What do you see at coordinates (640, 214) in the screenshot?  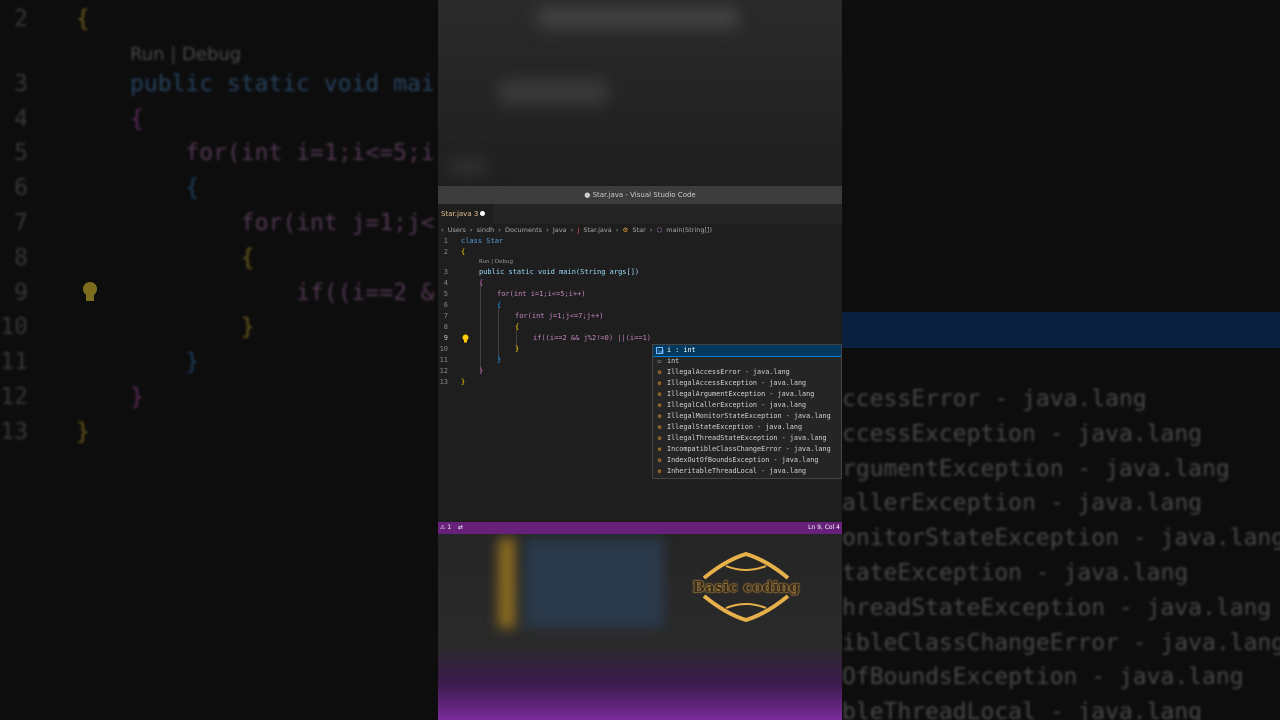 I see `tab-bar: Star.java 3` at bounding box center [640, 214].